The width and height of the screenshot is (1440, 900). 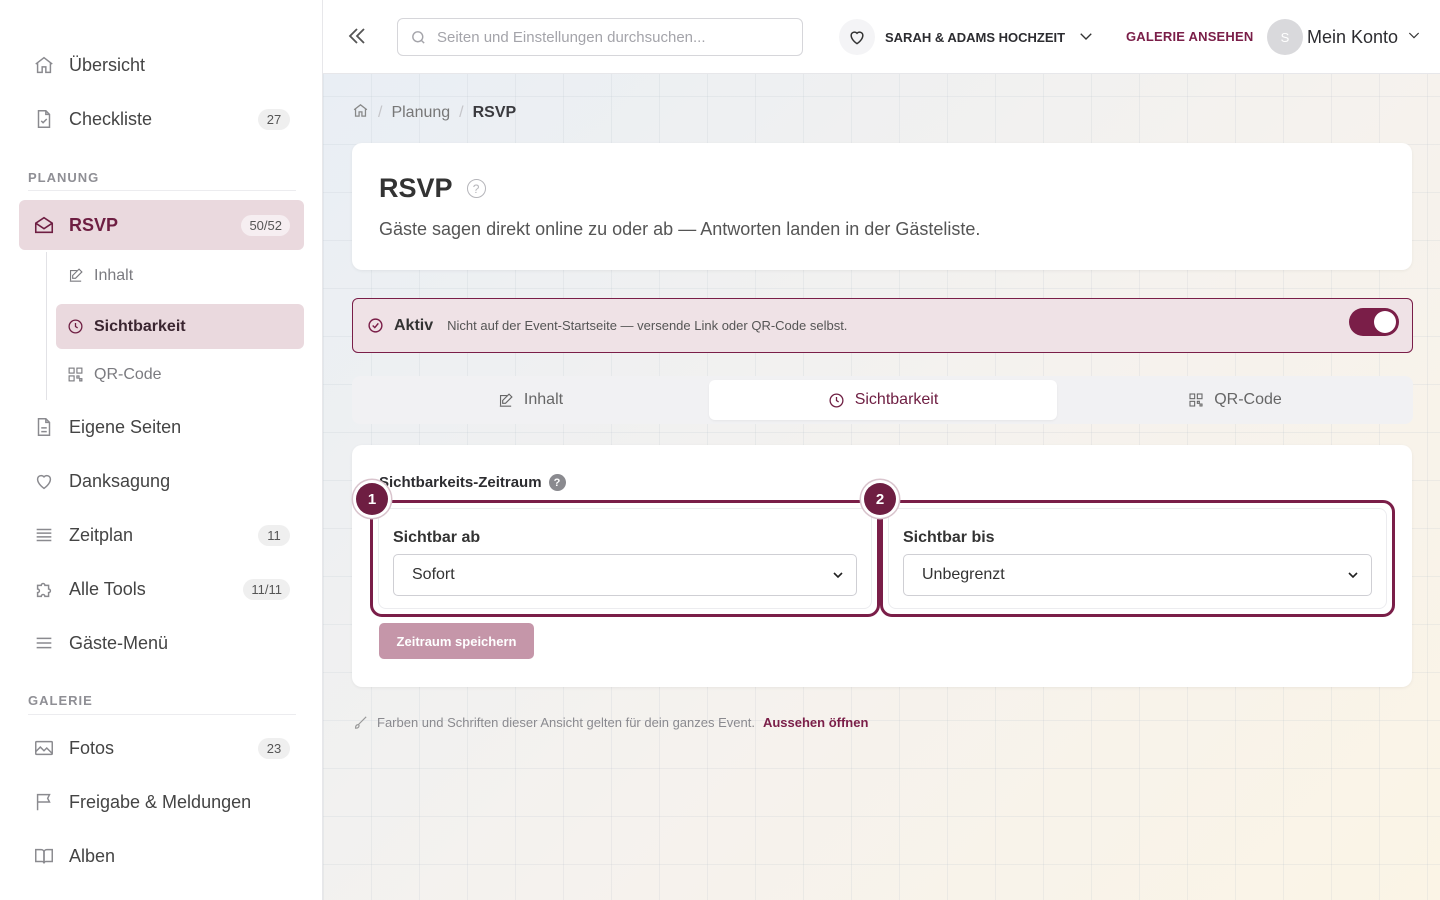 What do you see at coordinates (617, 37) in the screenshot?
I see `search-input` at bounding box center [617, 37].